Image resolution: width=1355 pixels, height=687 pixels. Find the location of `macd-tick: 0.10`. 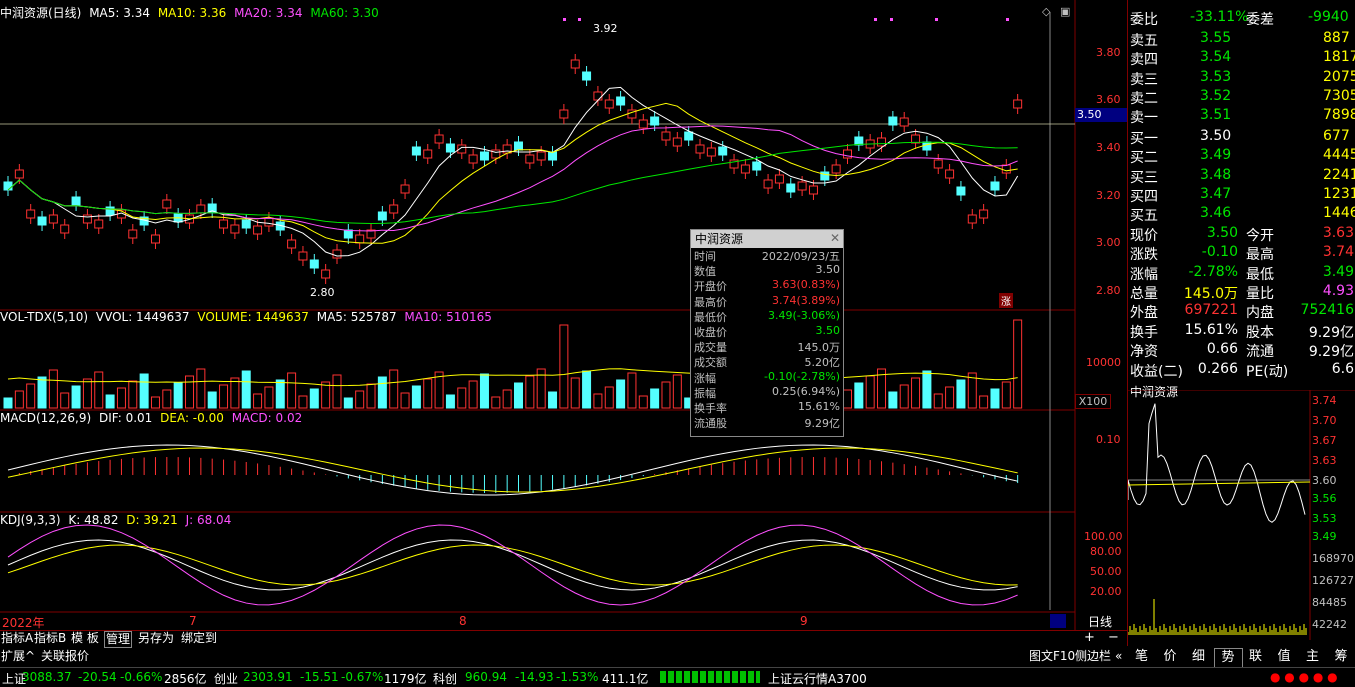

macd-tick: 0.10 is located at coordinates (1108, 439).